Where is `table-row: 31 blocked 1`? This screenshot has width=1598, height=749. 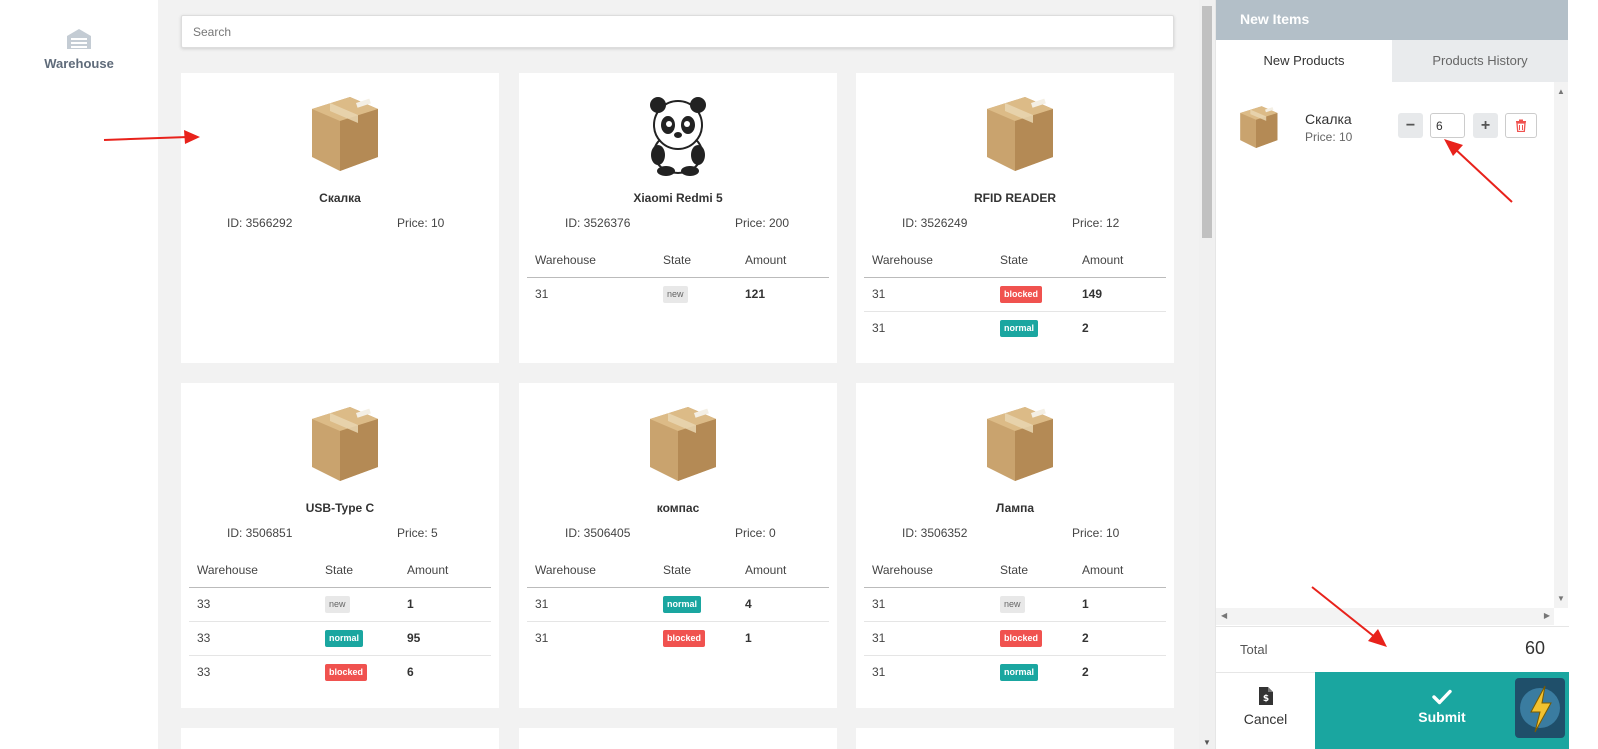 table-row: 31 blocked 1 is located at coordinates (678, 638).